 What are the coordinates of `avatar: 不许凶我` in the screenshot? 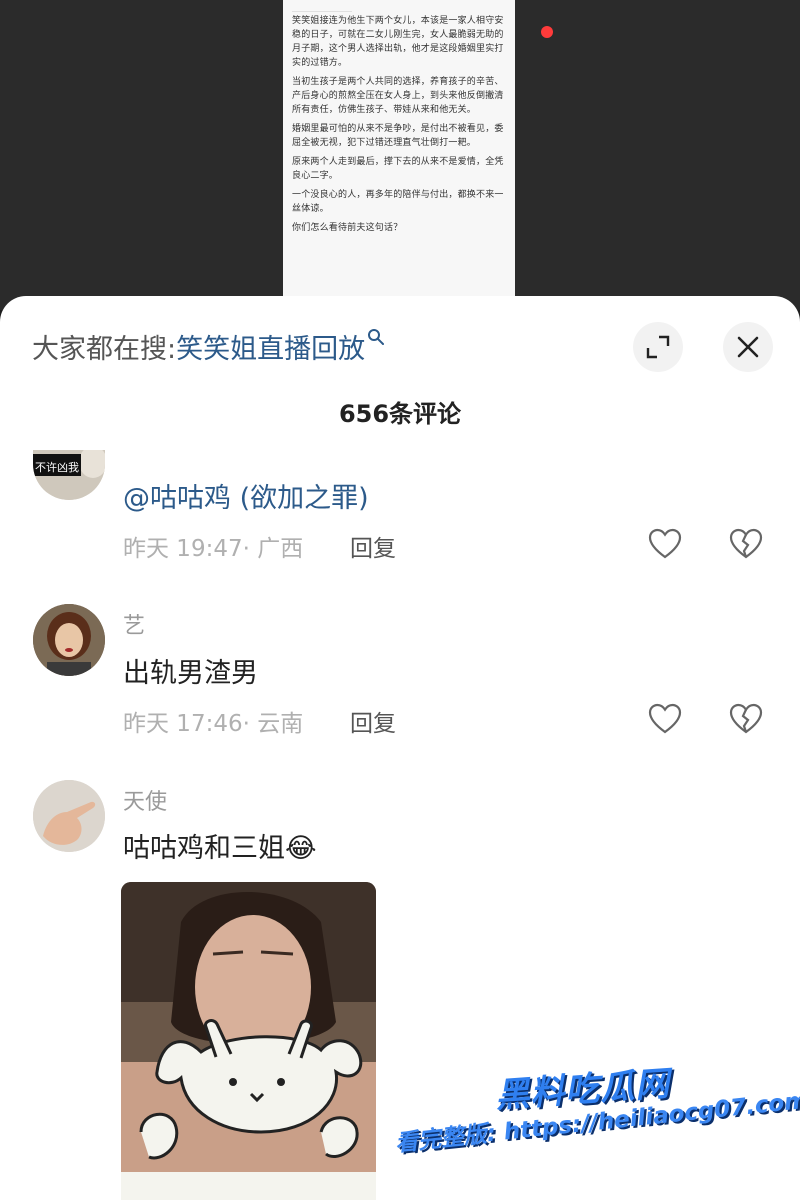 It's located at (69, 475).